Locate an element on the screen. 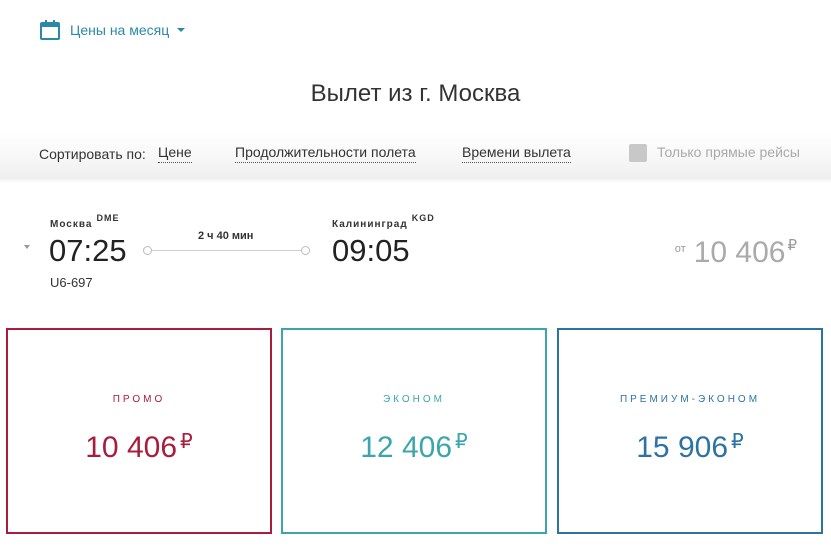 Image resolution: width=831 pixels, height=553 pixels. fare-card-economy: ЭКОНОМ 12 406 ₽ is located at coordinates (414, 431).